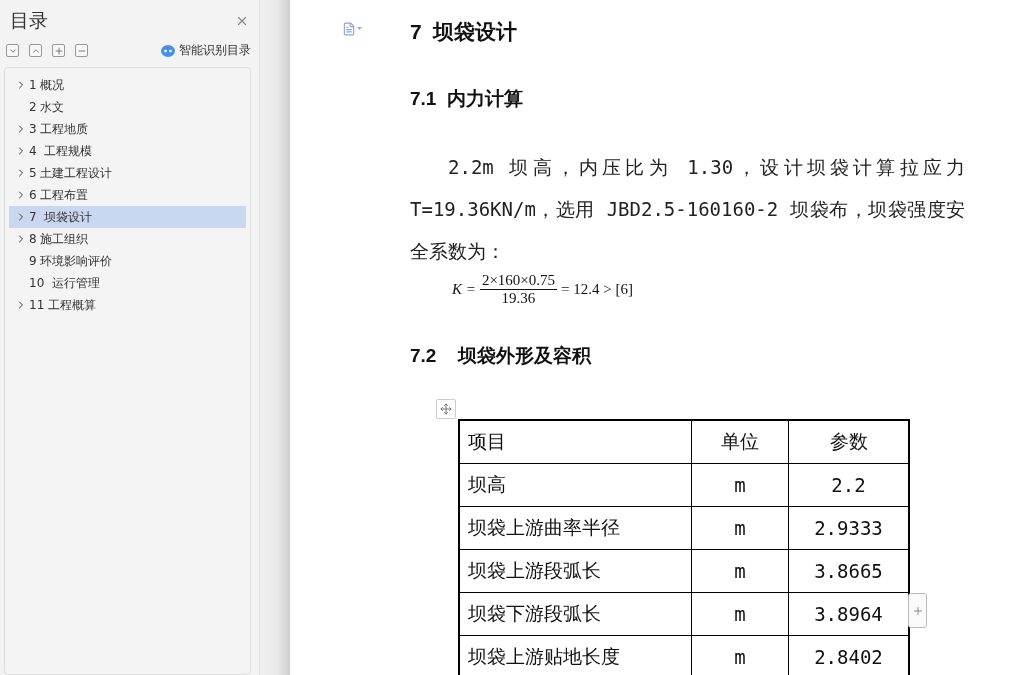 The width and height of the screenshot is (1011, 675). Describe the element at coordinates (127, 107) in the screenshot. I see `outline-item: 2 水文` at that location.